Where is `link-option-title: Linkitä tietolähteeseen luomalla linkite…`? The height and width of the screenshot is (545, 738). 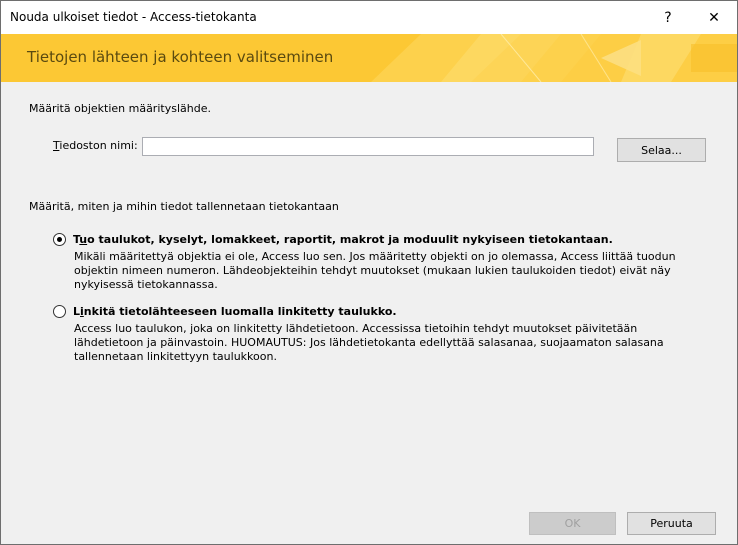 link-option-title: Linkitä tietolähteeseen luomalla linkite… is located at coordinates (235, 311).